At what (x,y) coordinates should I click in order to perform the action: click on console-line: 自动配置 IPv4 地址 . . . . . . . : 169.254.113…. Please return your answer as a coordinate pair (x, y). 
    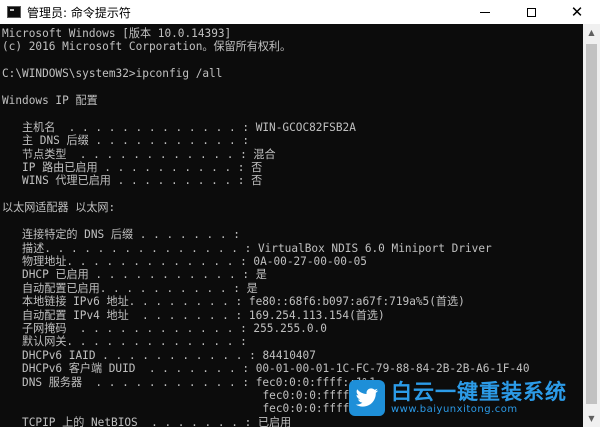
    Looking at the image, I should click on (193, 315).